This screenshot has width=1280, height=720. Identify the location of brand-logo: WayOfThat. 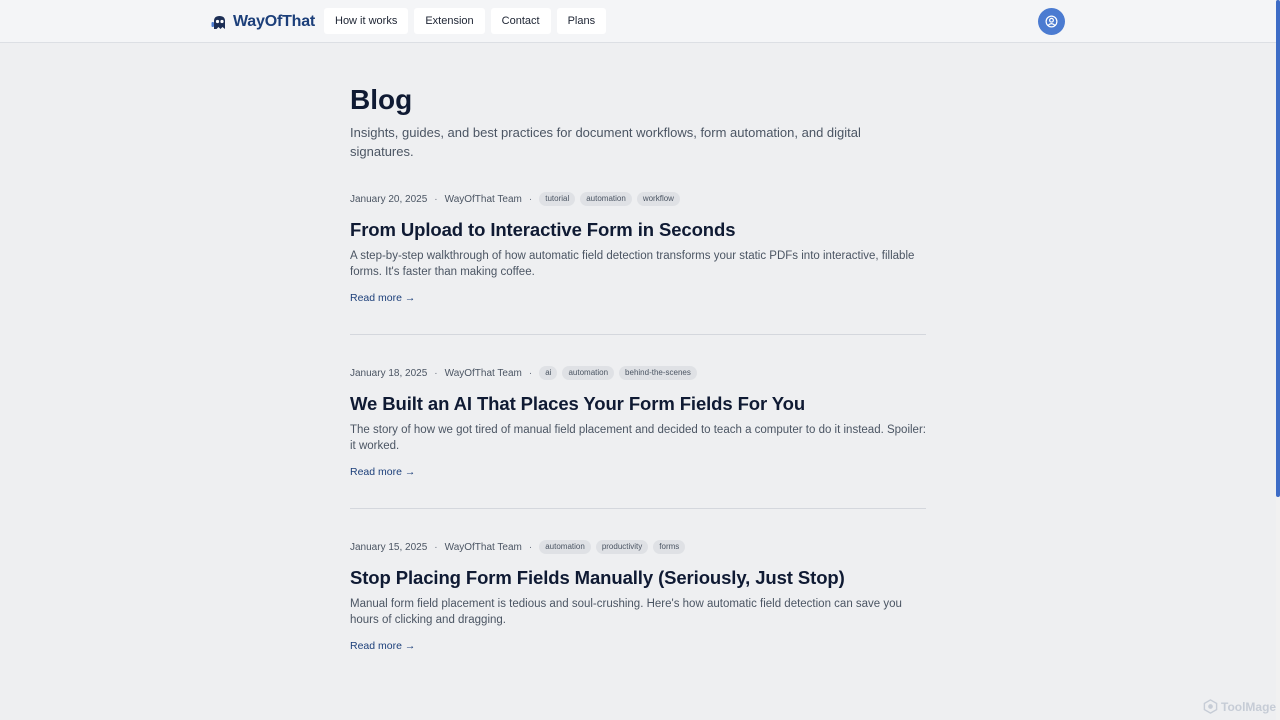
(263, 22).